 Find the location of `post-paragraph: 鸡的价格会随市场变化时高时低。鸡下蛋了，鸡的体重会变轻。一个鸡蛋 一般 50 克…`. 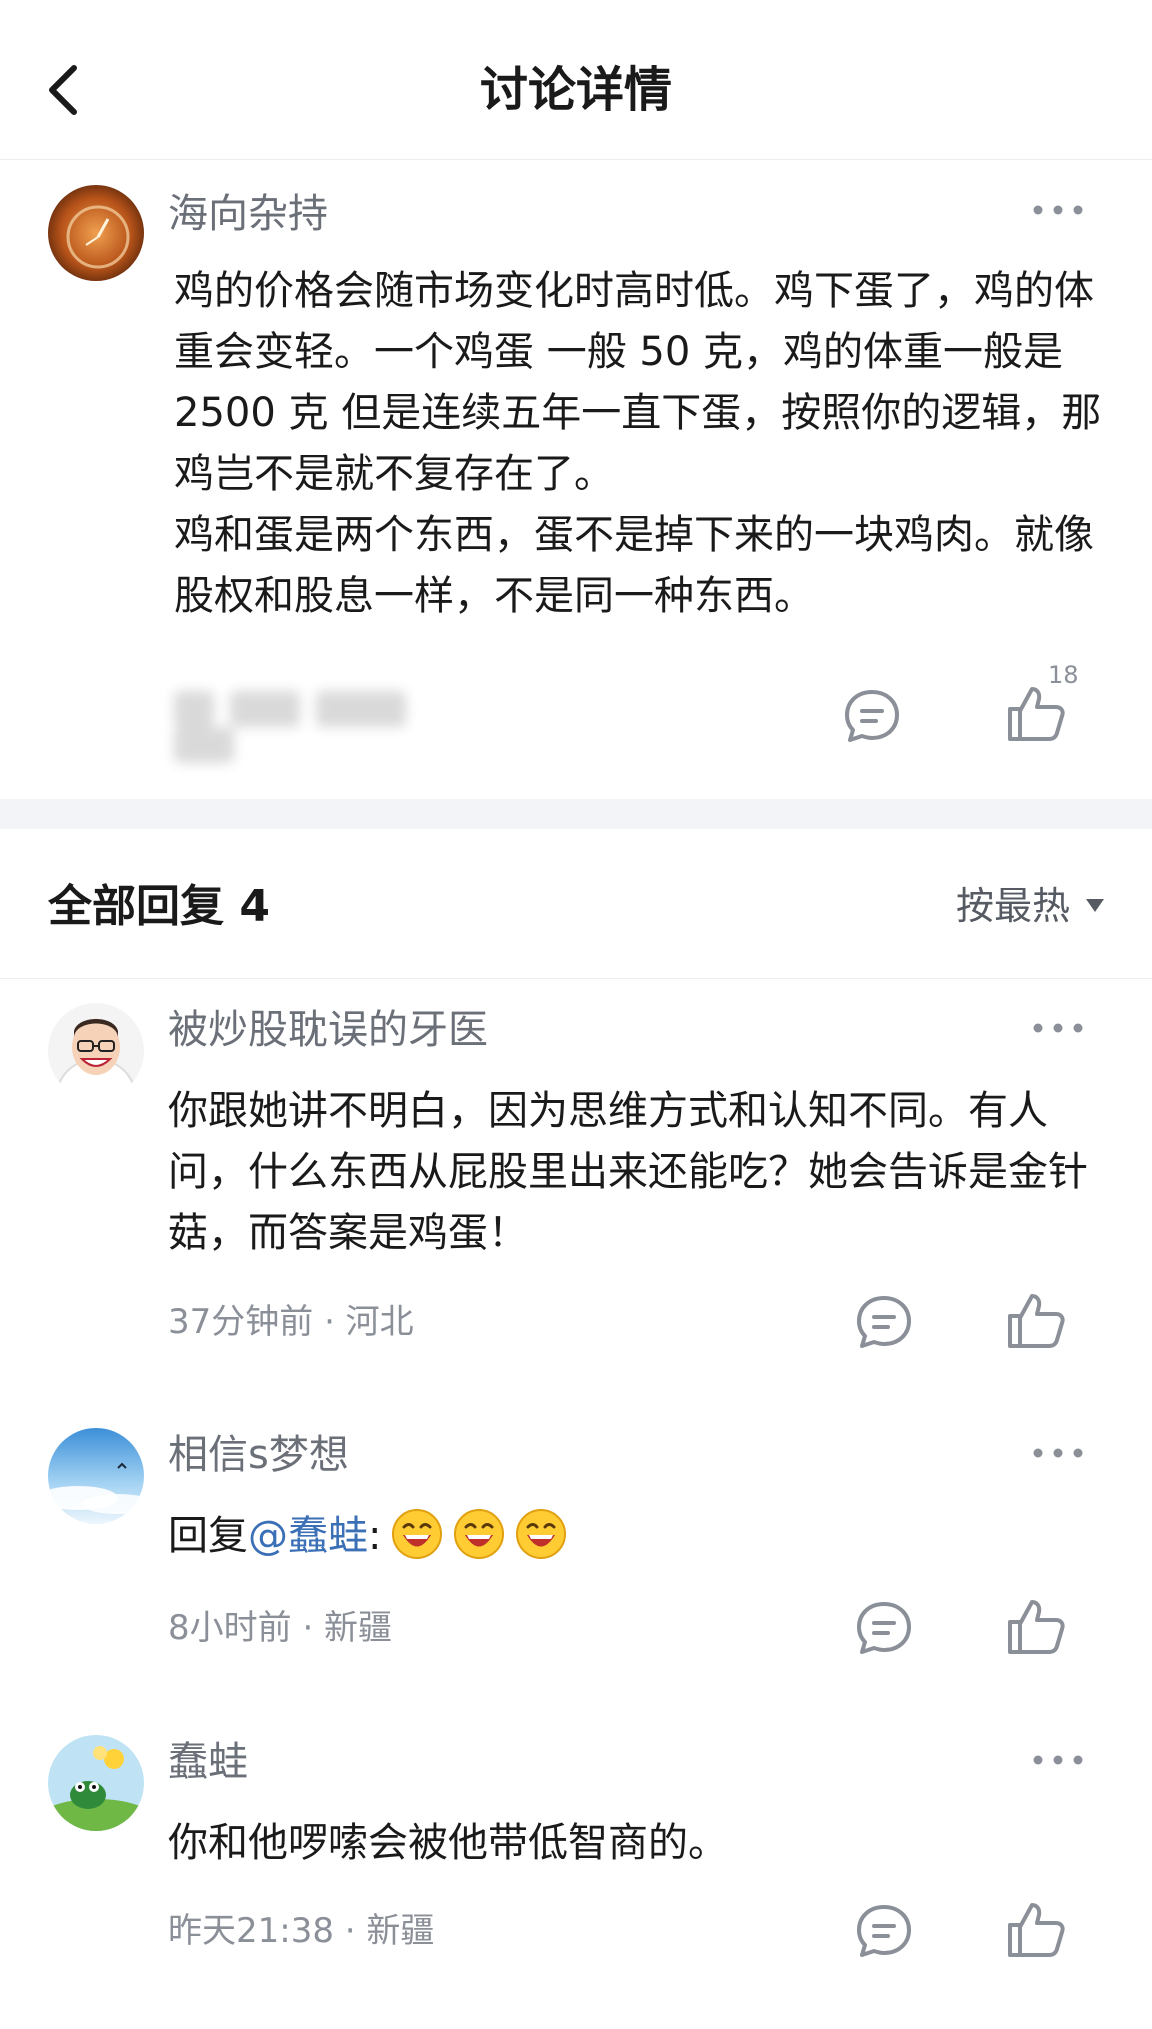

post-paragraph: 鸡的价格会随市场变化时高时低。鸡下蛋了，鸡的体重会变轻。一个鸡蛋 一般 50 克… is located at coordinates (638, 382).